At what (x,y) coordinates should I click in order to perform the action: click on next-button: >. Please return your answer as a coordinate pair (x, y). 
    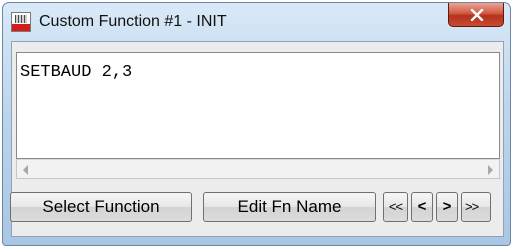
    Looking at the image, I should click on (447, 207).